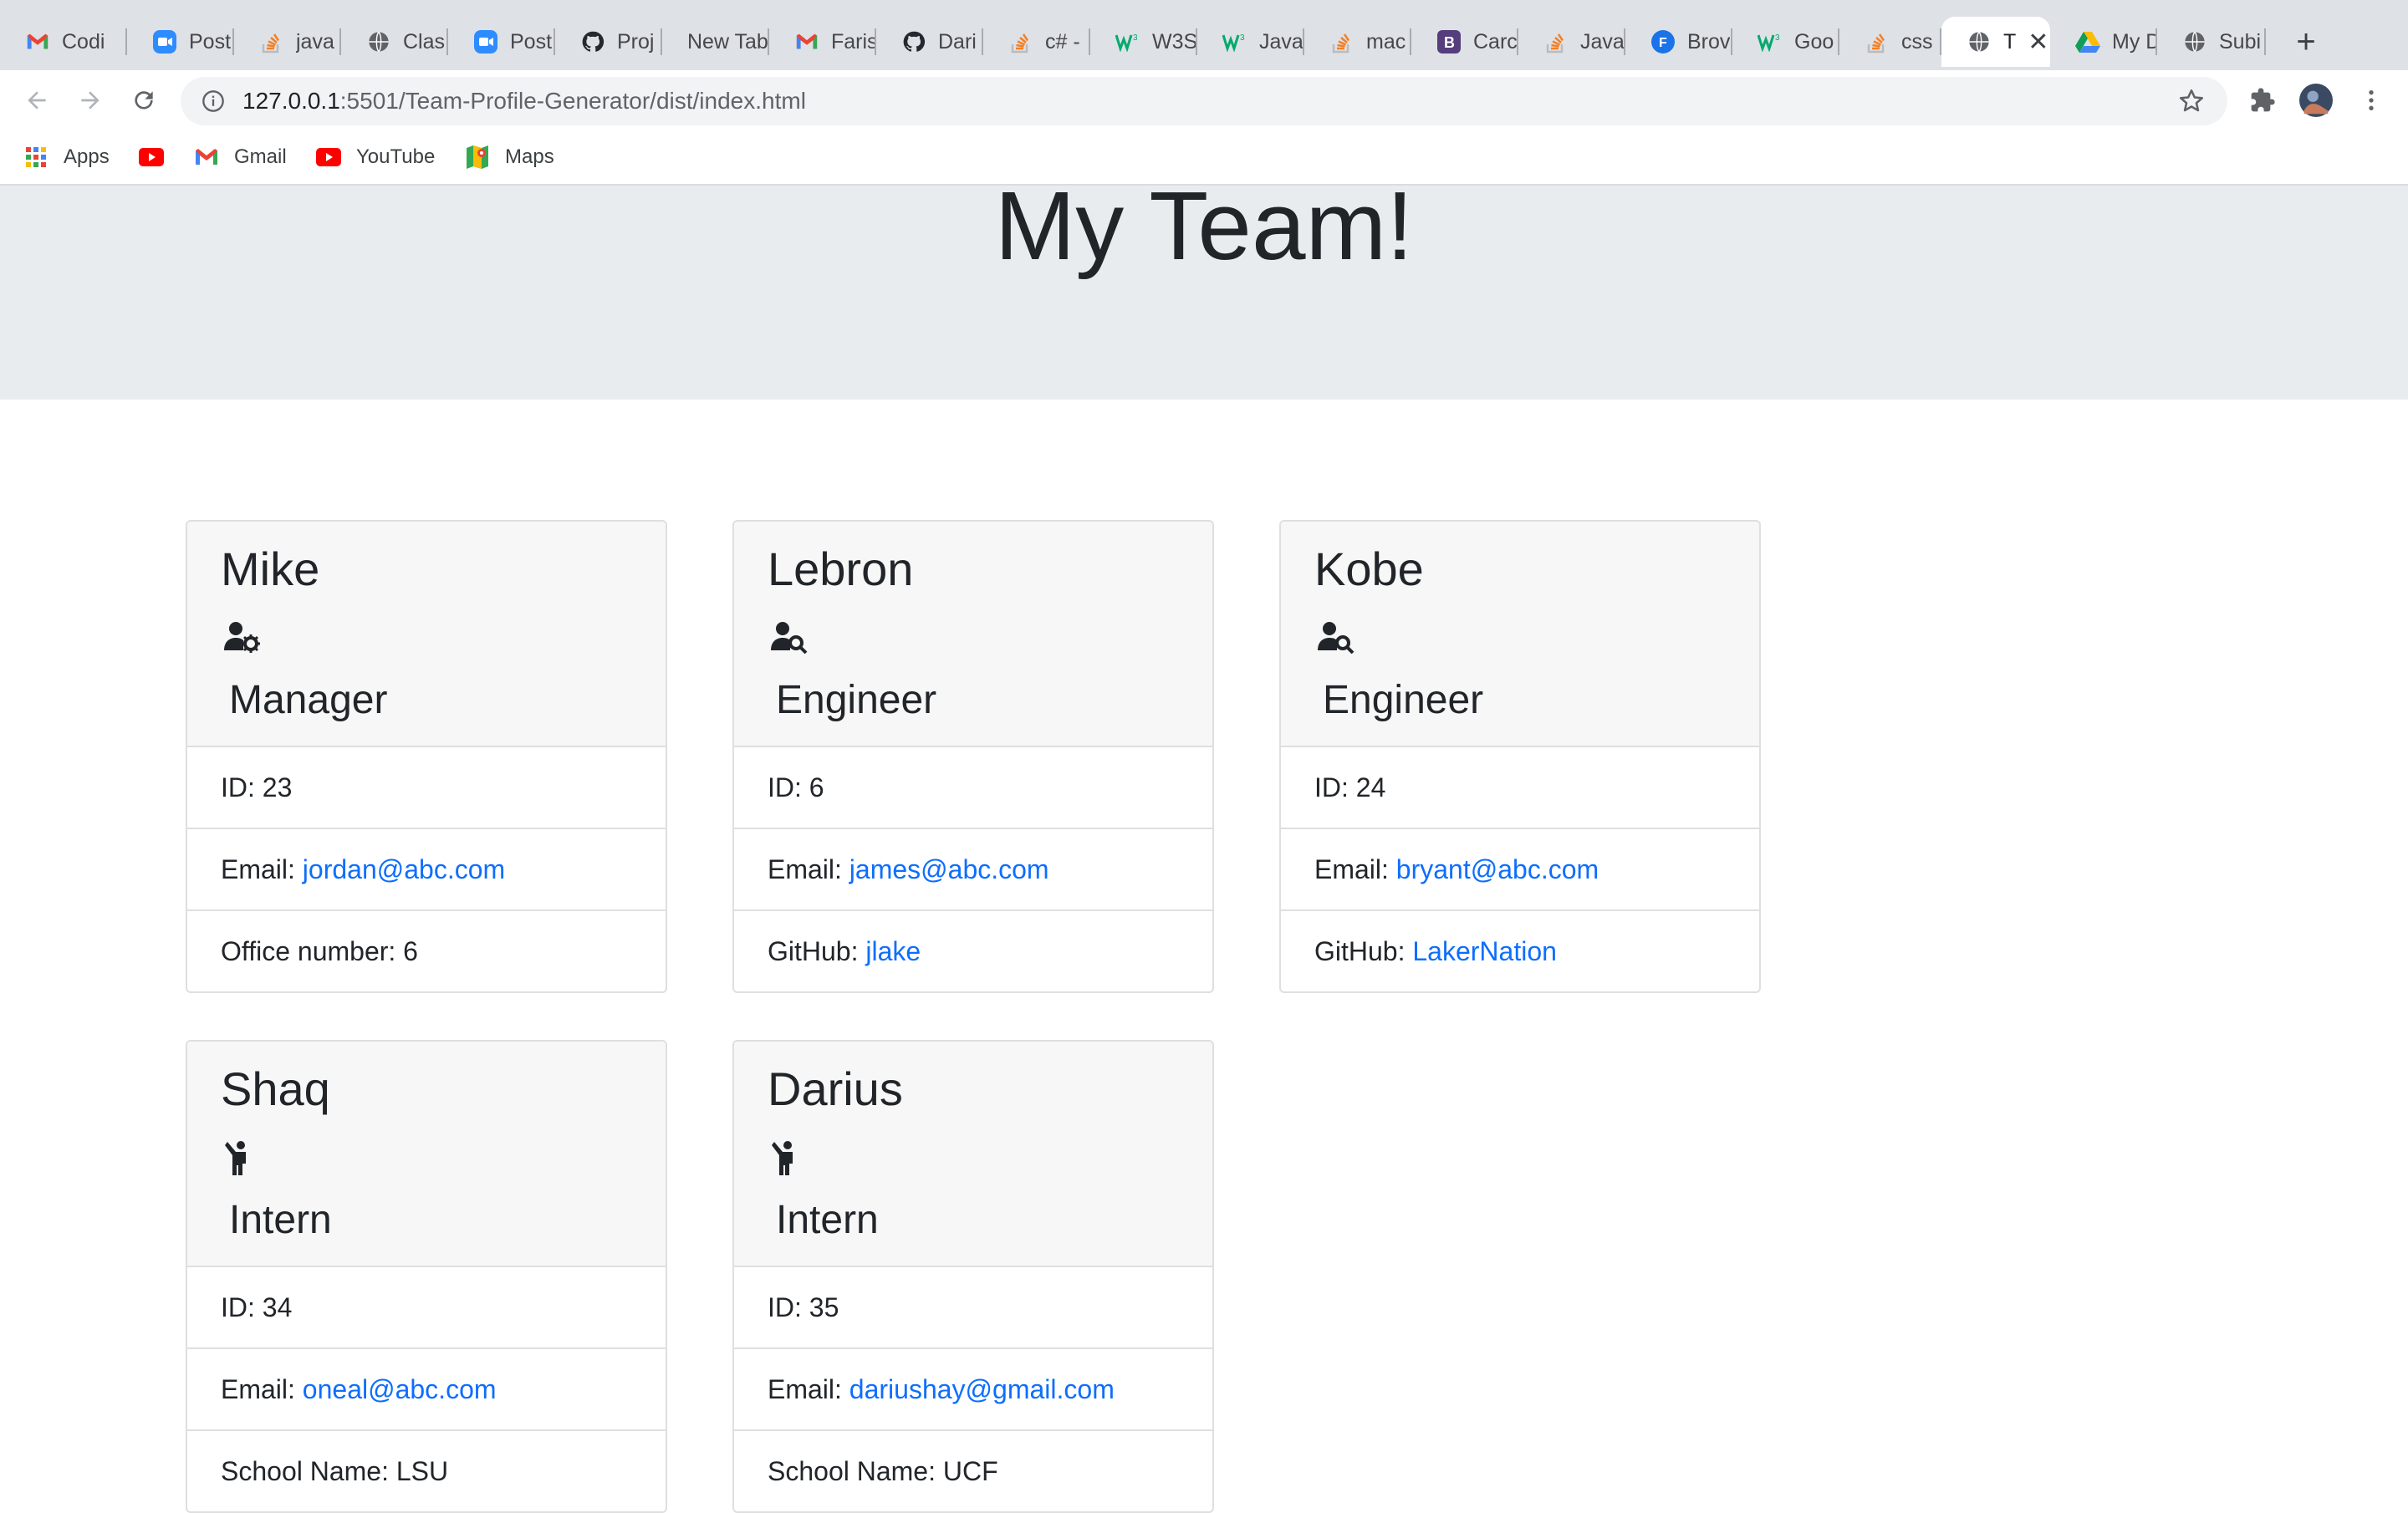  What do you see at coordinates (1336, 638) in the screenshot?
I see `user-search-icon` at bounding box center [1336, 638].